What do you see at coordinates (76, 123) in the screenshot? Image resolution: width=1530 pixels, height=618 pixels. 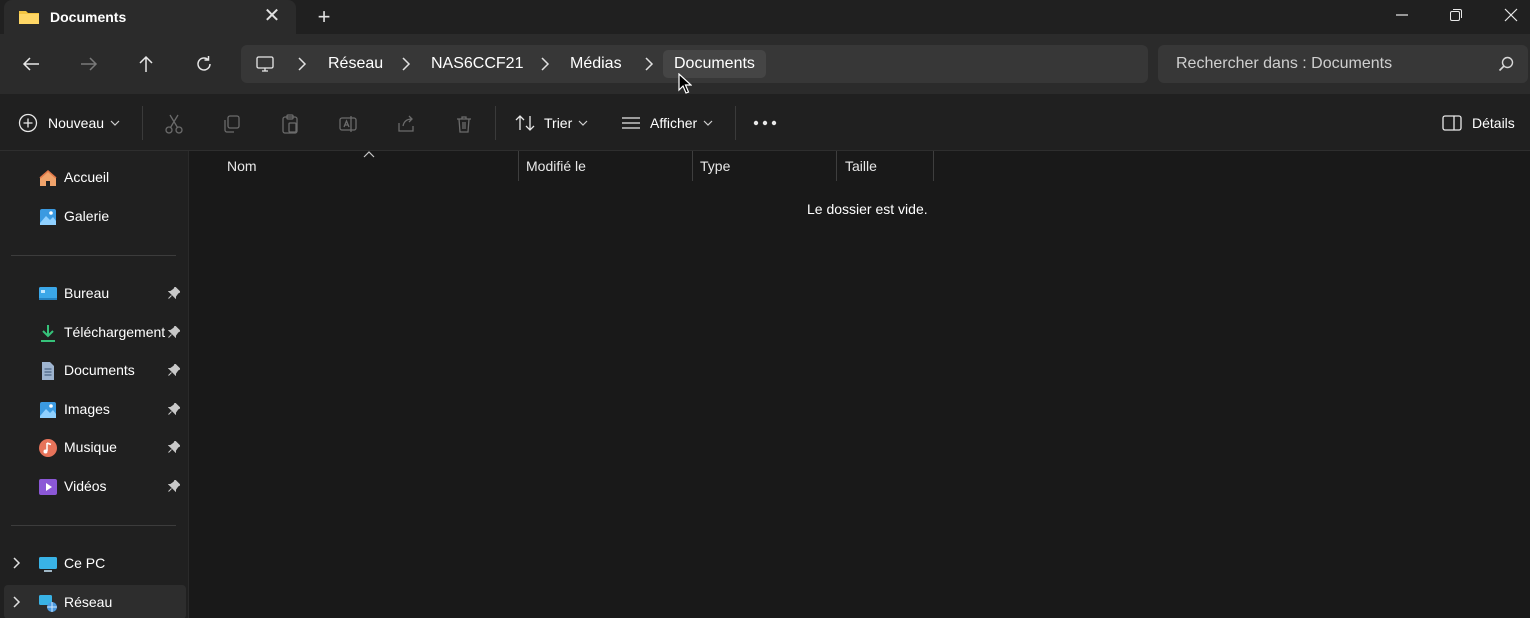 I see `new-label: Nouveau` at bounding box center [76, 123].